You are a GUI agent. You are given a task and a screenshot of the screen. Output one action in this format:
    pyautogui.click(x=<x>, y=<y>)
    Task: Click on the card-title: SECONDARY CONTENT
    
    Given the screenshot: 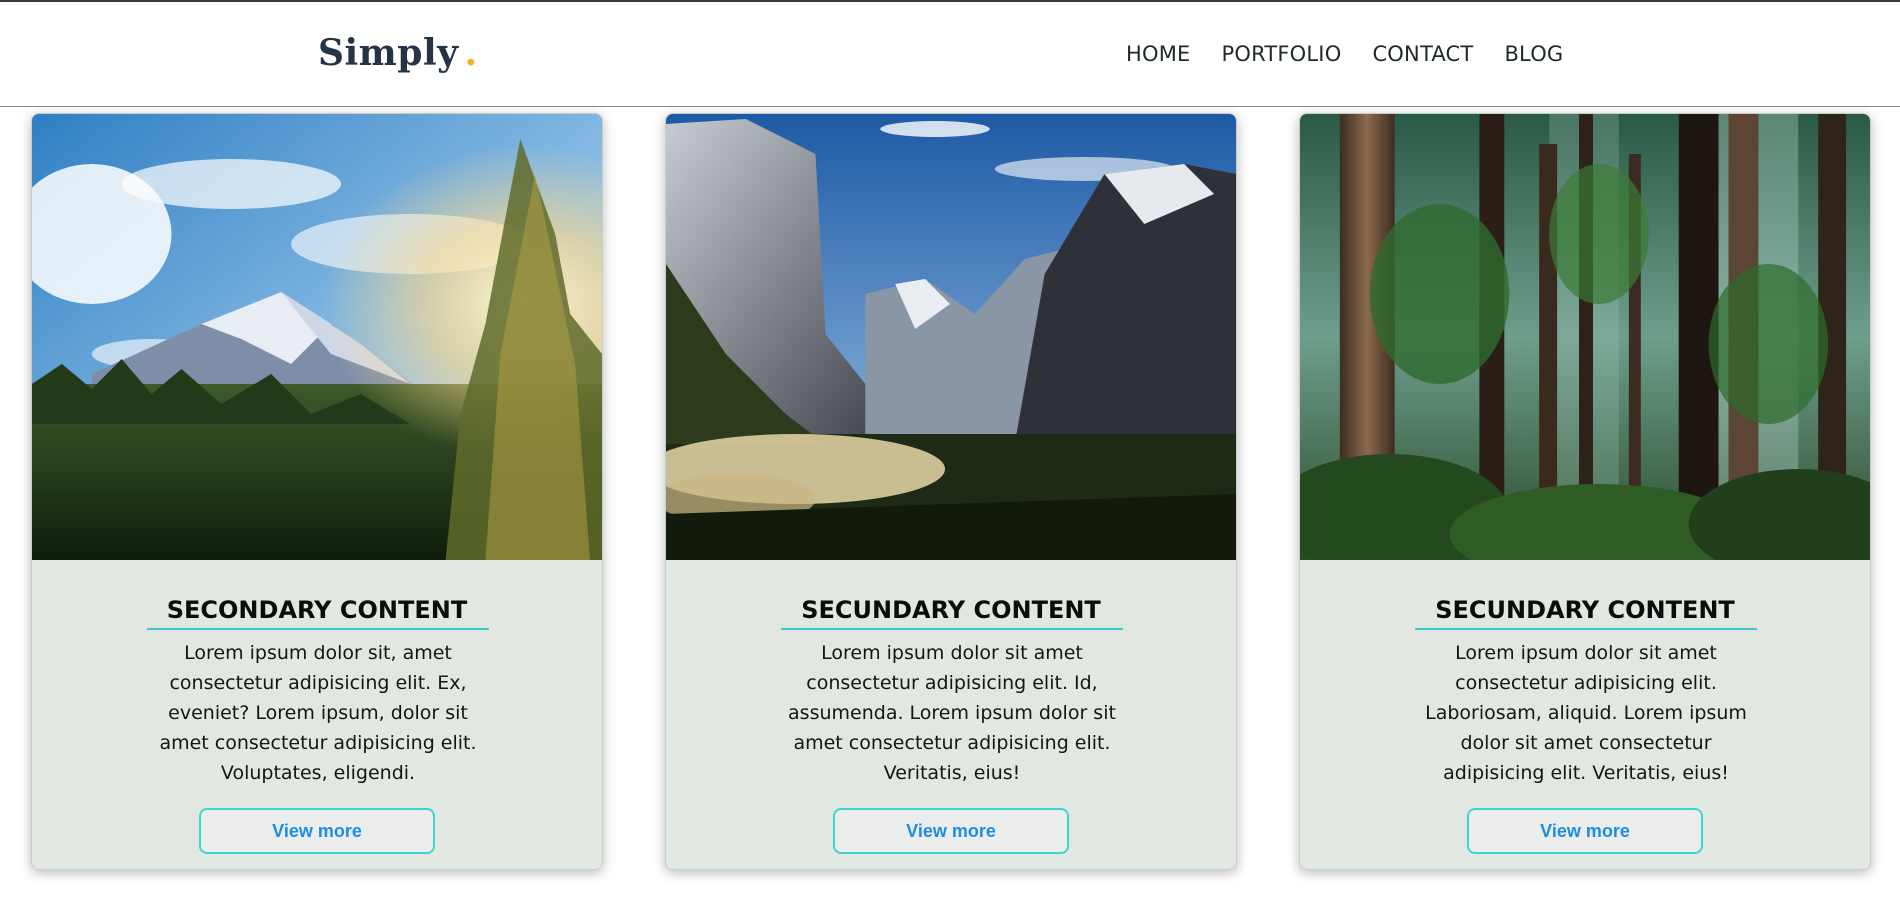 What is the action you would take?
    pyautogui.click(x=317, y=610)
    